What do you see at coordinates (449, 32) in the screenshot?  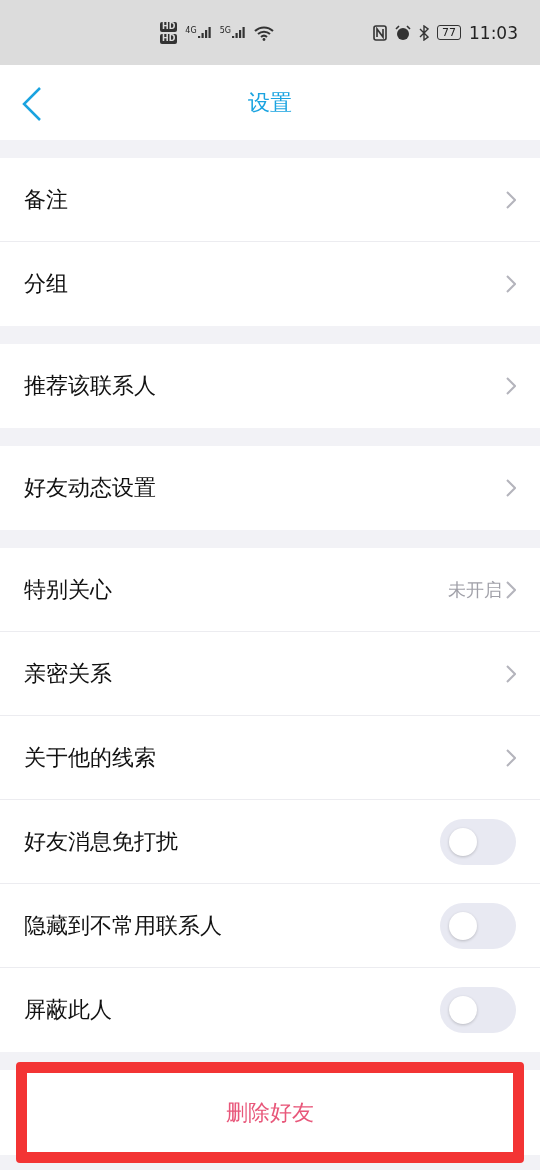 I see `battery-level: 77` at bounding box center [449, 32].